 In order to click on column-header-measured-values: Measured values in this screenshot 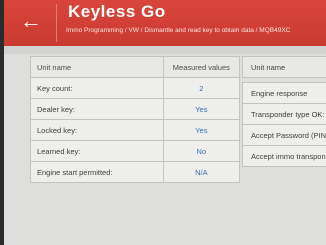, I will do `click(201, 67)`.